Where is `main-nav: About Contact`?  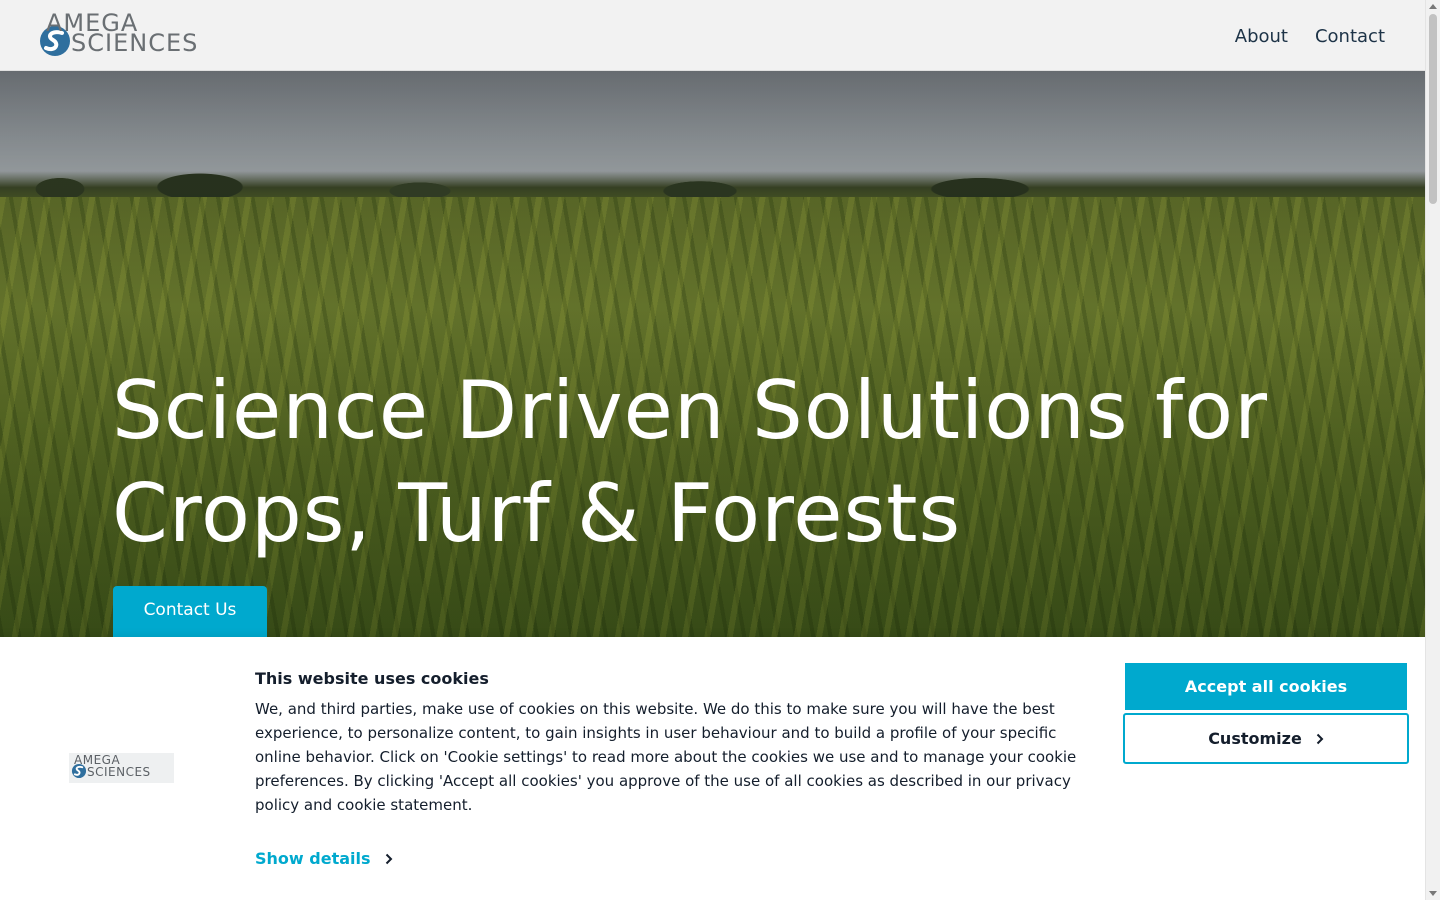 main-nav: About Contact is located at coordinates (1310, 37).